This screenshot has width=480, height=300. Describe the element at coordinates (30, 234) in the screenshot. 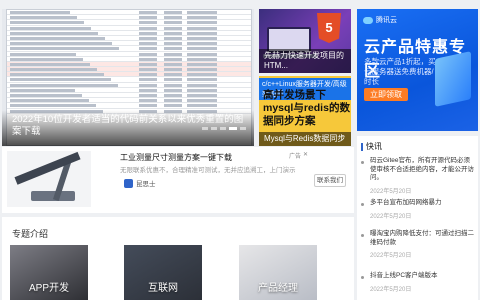

I see `topics-header: 专题介绍` at that location.